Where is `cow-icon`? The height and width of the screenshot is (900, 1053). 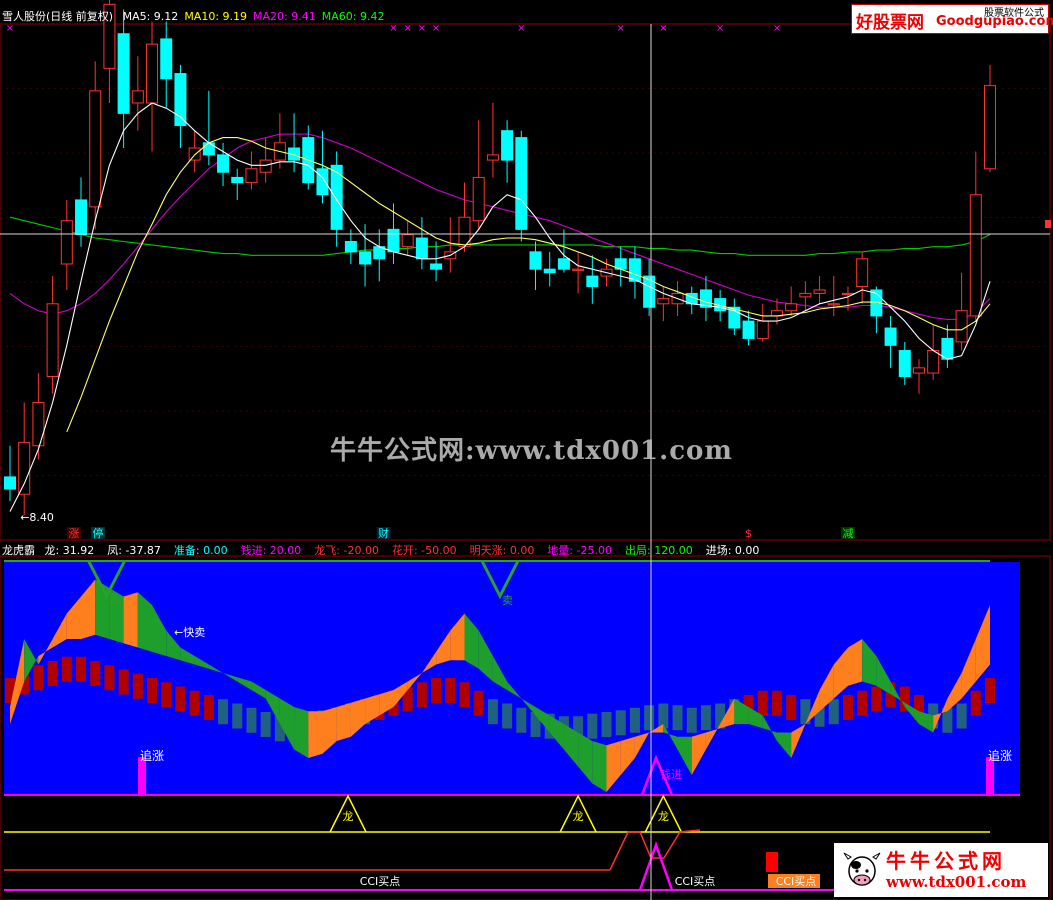
cow-icon is located at coordinates (862, 869).